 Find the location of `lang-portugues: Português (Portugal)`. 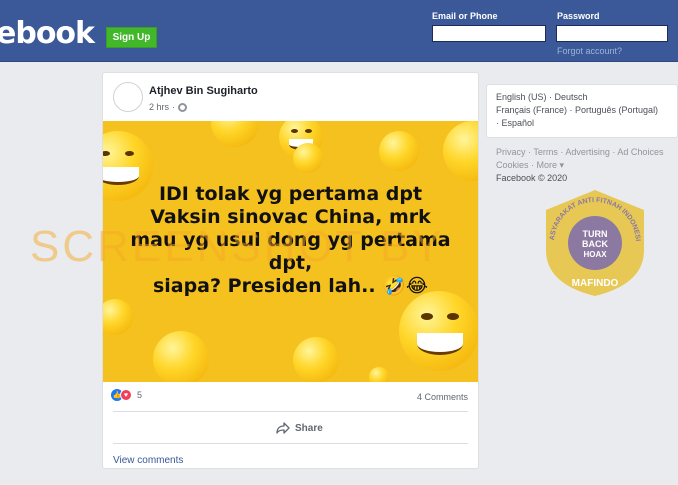

lang-portugues: Português (Portugal) is located at coordinates (616, 110).